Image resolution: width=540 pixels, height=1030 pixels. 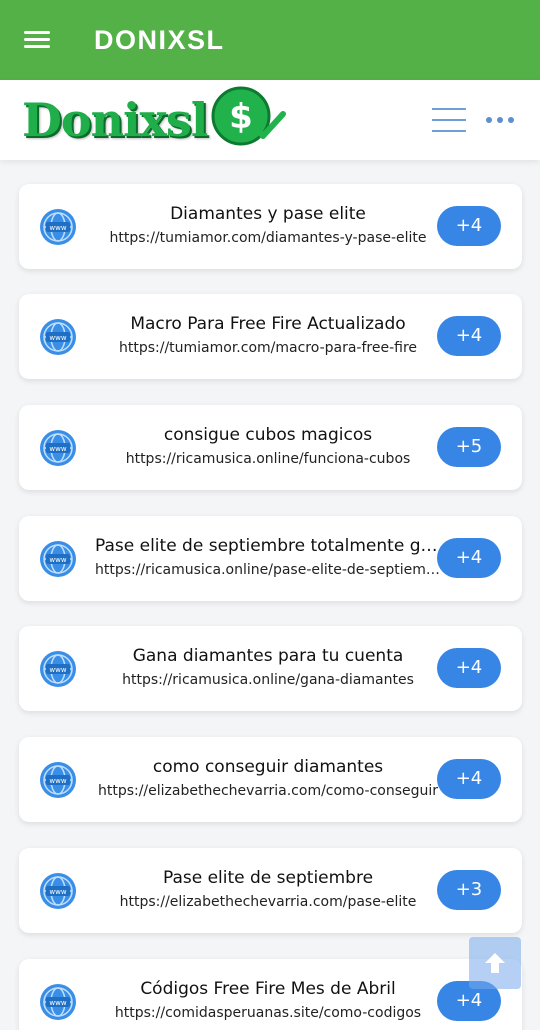 I want to click on item-title: Gana diamantes para tu cuenta, so click(x=268, y=656).